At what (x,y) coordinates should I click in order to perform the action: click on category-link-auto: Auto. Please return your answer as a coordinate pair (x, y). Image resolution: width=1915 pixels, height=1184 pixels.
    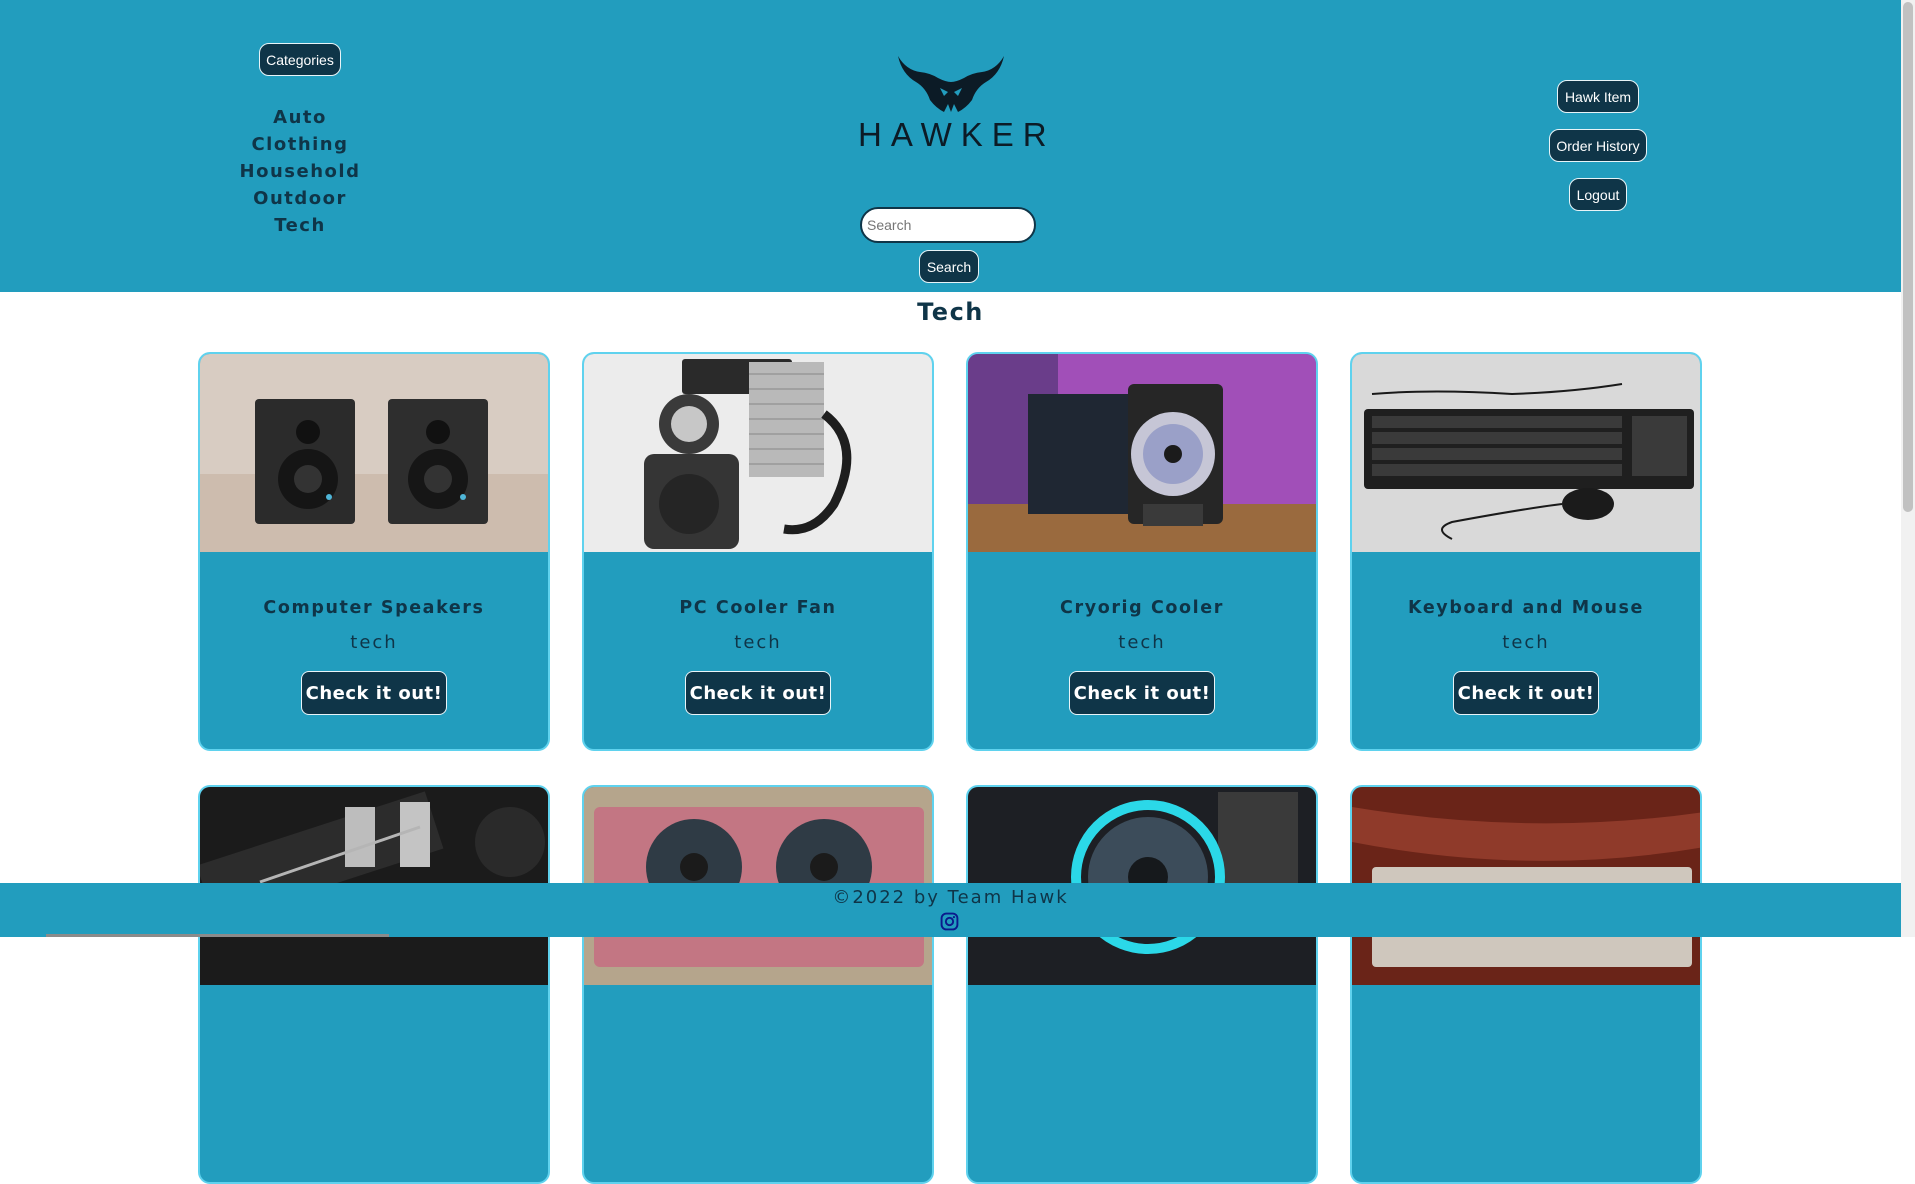
    Looking at the image, I should click on (300, 117).